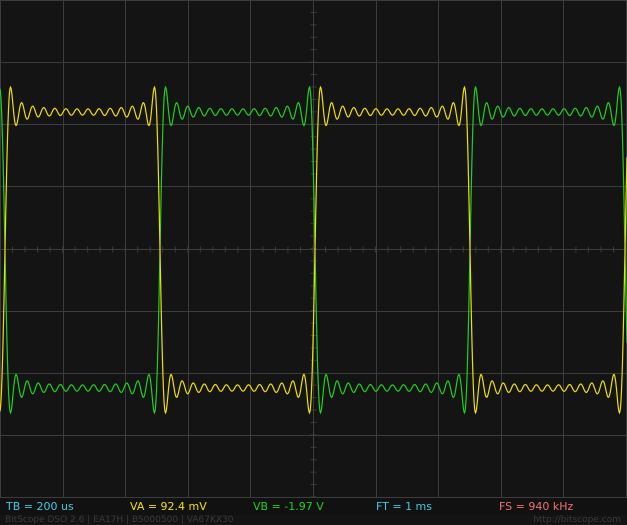  What do you see at coordinates (40, 506) in the screenshot?
I see `timebase-readout: TB = 200 us` at bounding box center [40, 506].